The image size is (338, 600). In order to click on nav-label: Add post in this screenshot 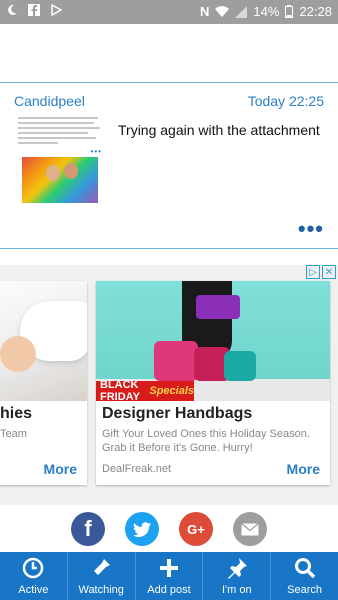, I will do `click(169, 590)`.